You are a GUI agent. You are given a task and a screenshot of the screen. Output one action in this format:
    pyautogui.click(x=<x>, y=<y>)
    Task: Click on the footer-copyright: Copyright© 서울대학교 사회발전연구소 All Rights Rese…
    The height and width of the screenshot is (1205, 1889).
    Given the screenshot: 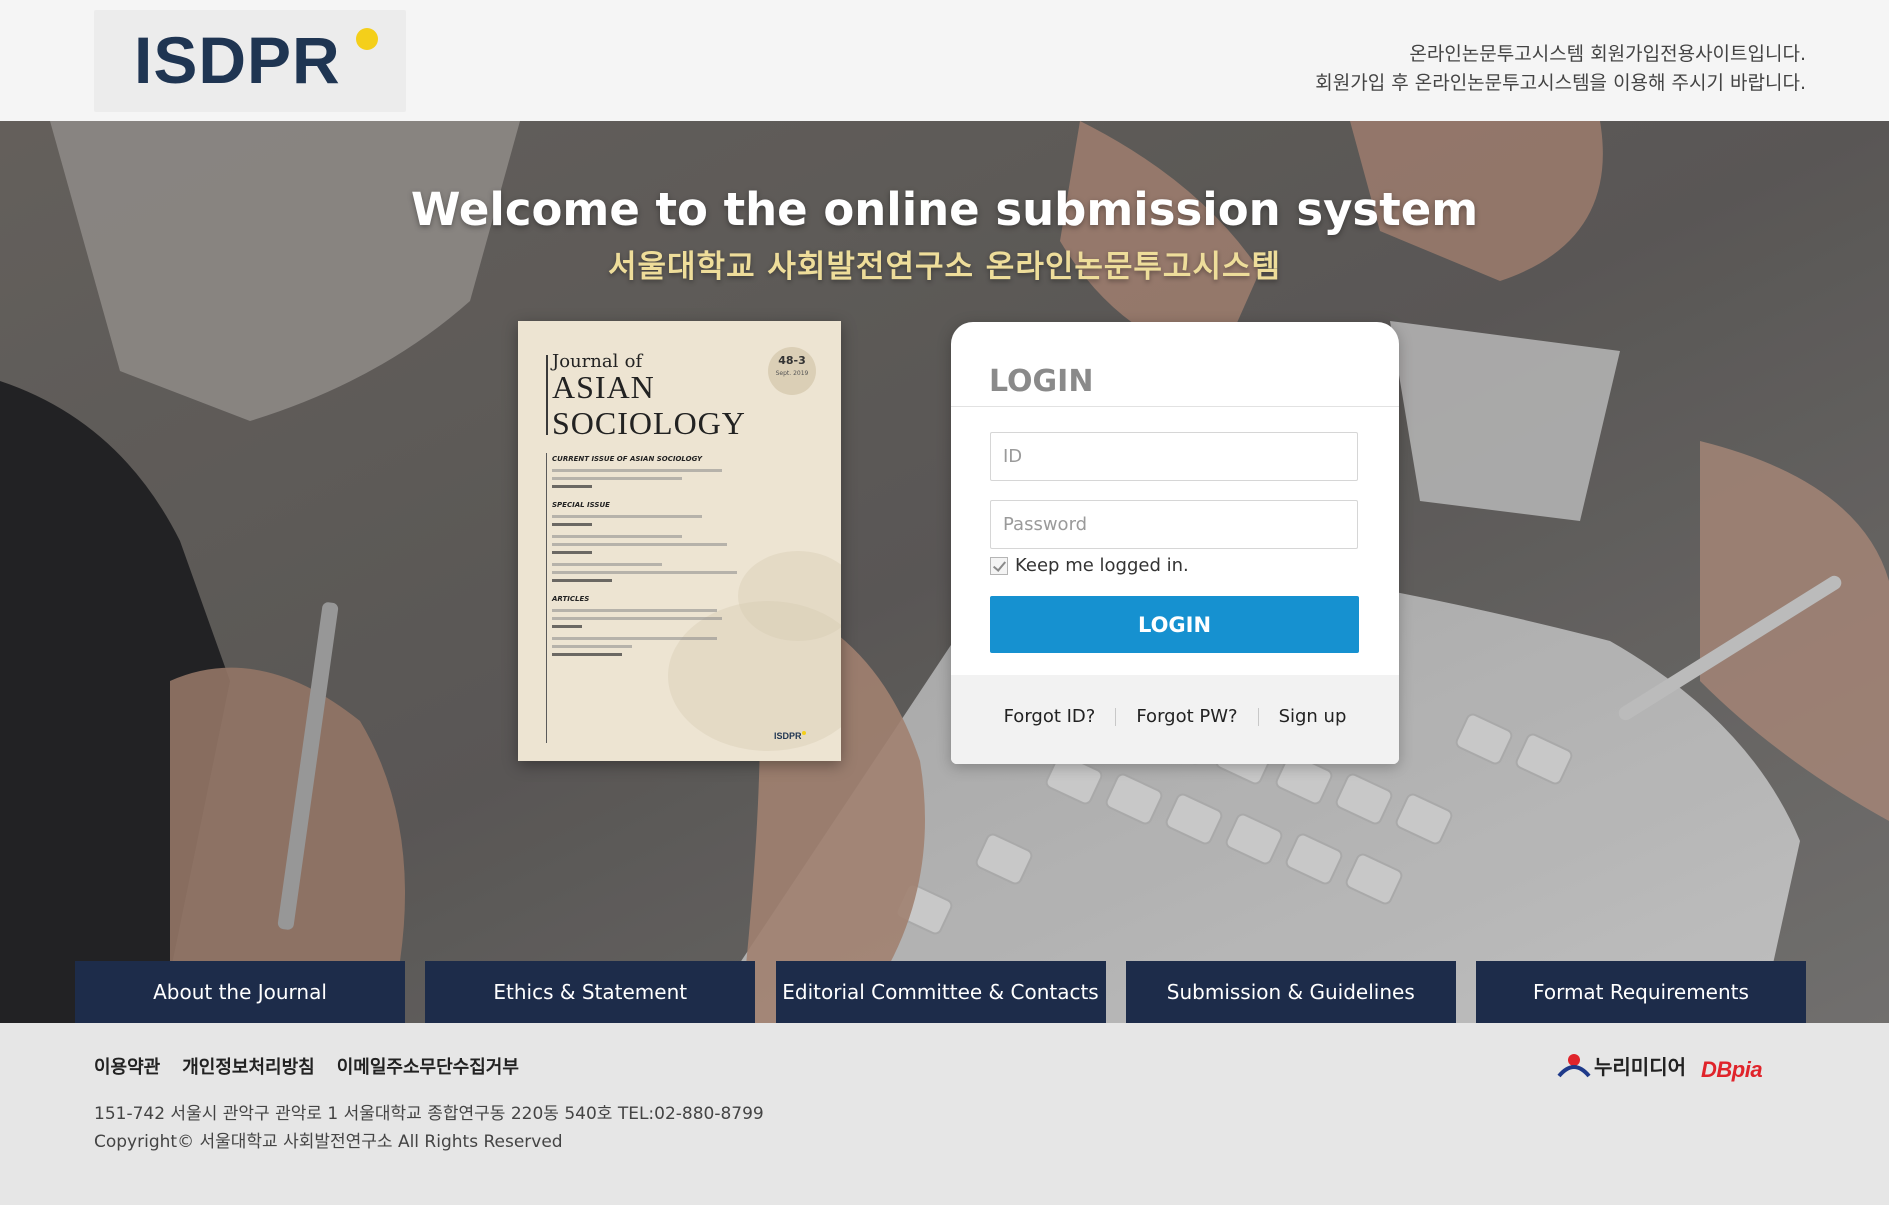 What is the action you would take?
    pyautogui.click(x=328, y=1142)
    